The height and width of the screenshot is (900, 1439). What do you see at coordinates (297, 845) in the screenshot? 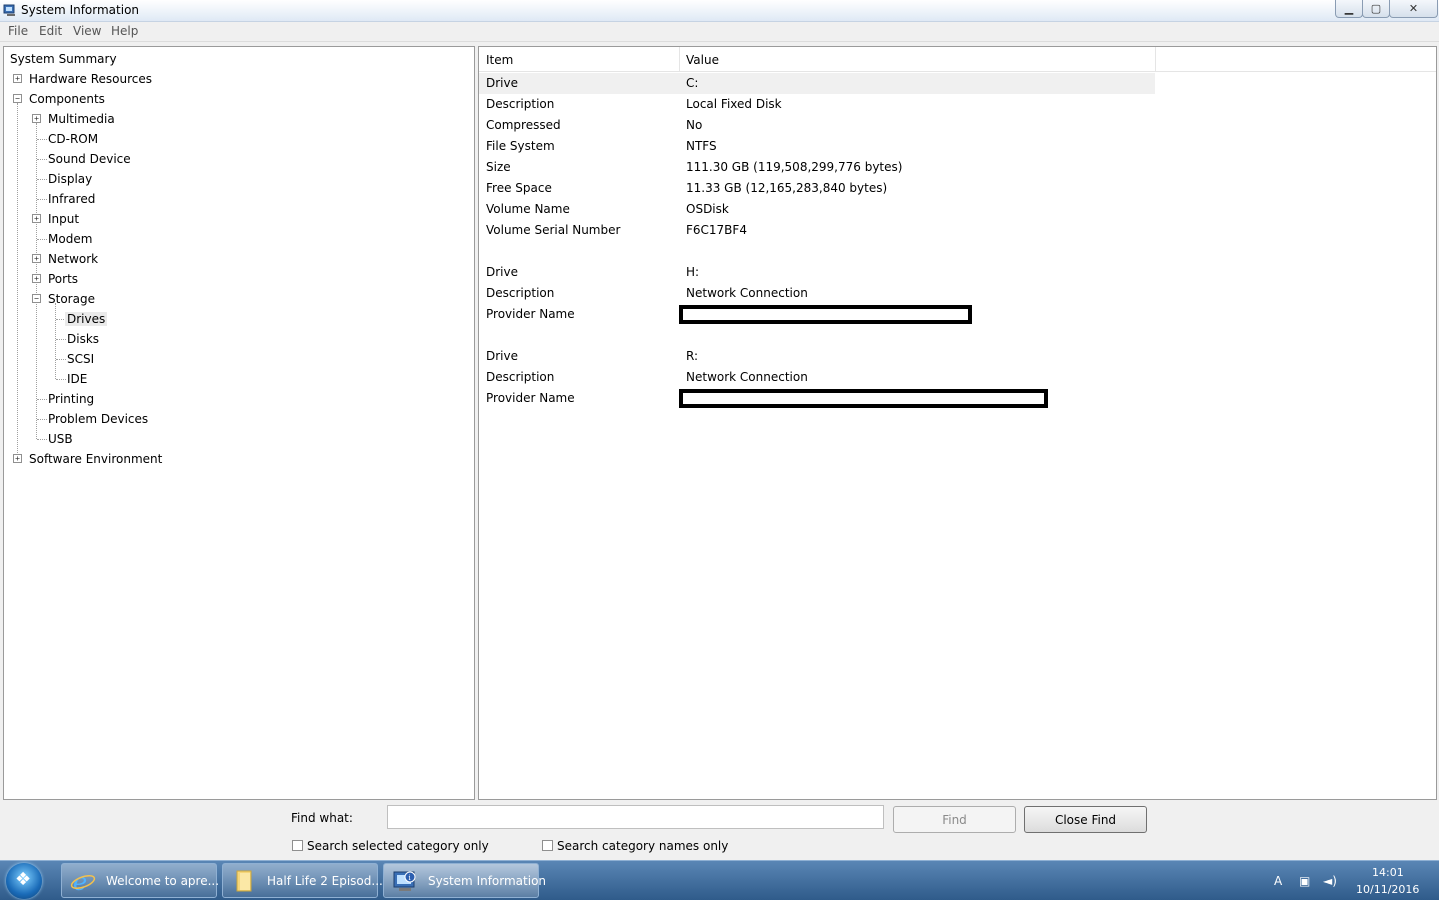
I see `search-selected-category-checkbox` at bounding box center [297, 845].